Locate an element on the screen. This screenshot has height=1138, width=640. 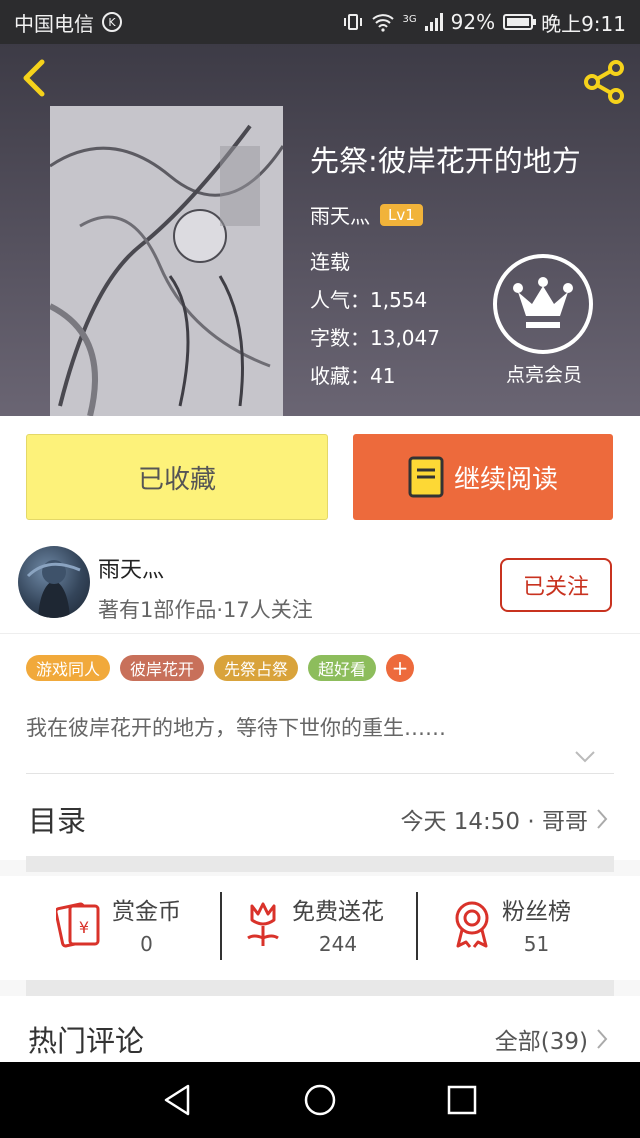
continue-reading-button: 继续阅读 is located at coordinates (483, 477).